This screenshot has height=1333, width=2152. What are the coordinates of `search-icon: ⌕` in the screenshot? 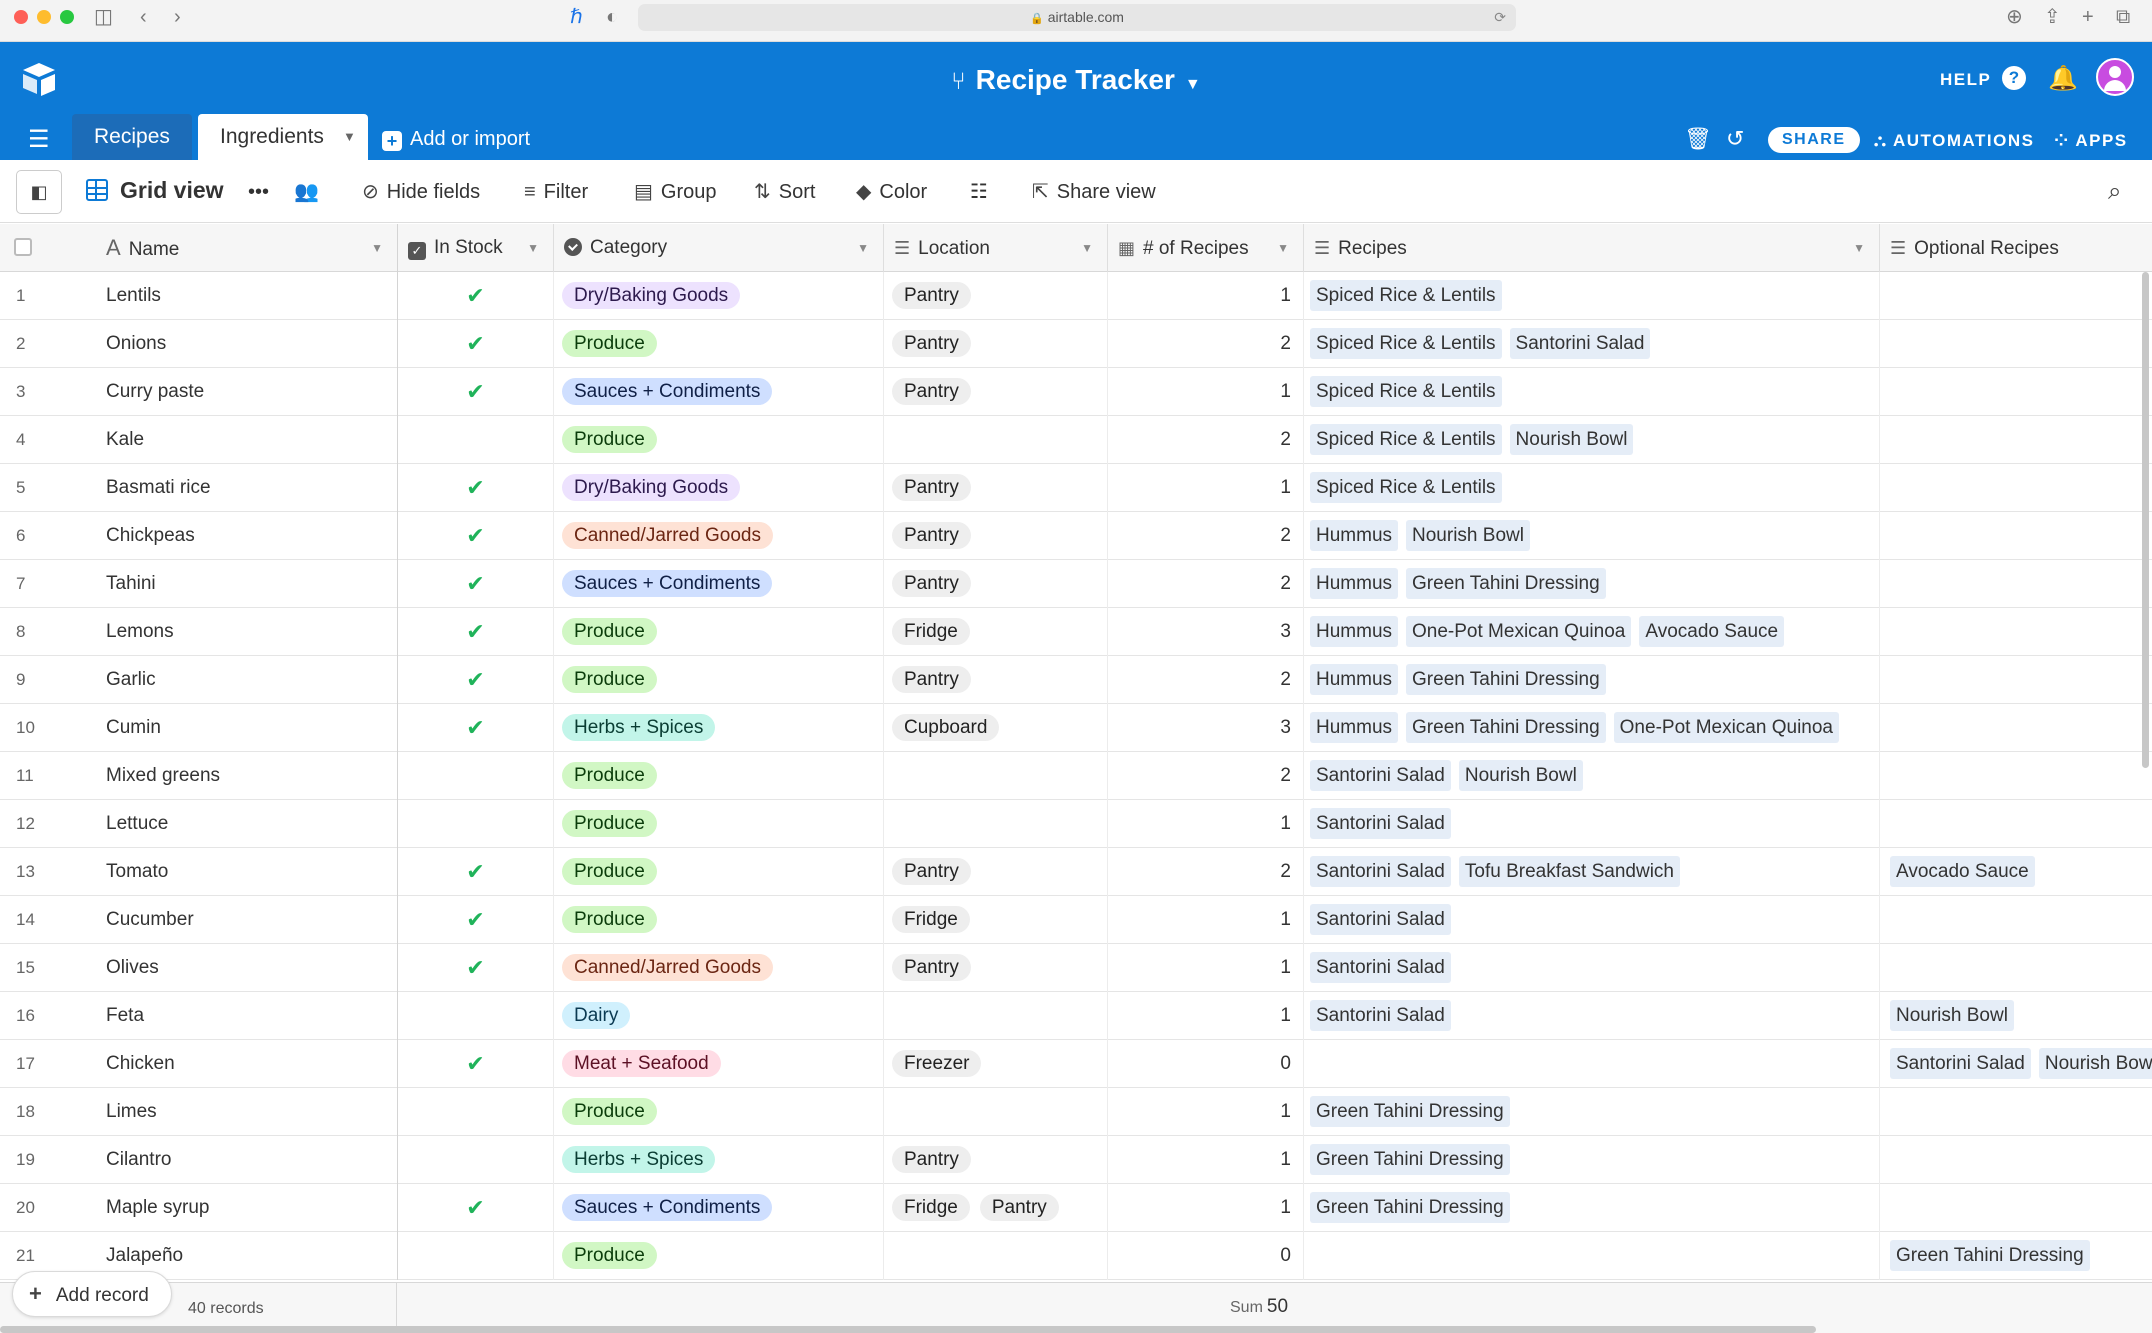 It's located at (2114, 192).